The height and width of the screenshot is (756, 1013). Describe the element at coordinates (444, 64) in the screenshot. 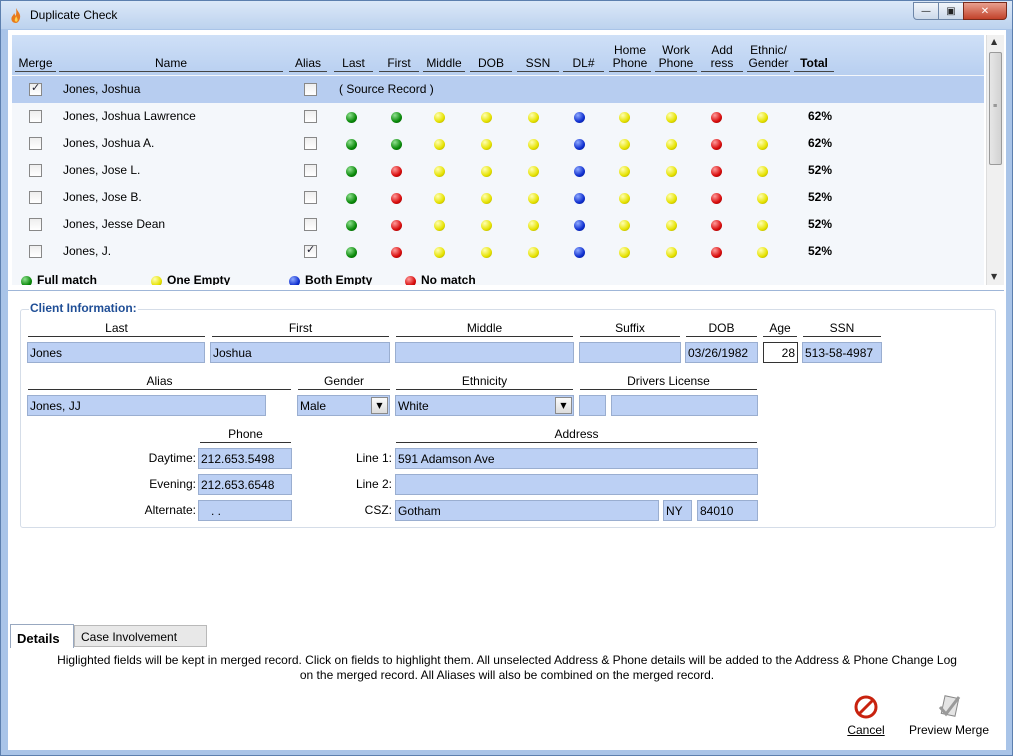

I see `header-middle: Middle` at that location.